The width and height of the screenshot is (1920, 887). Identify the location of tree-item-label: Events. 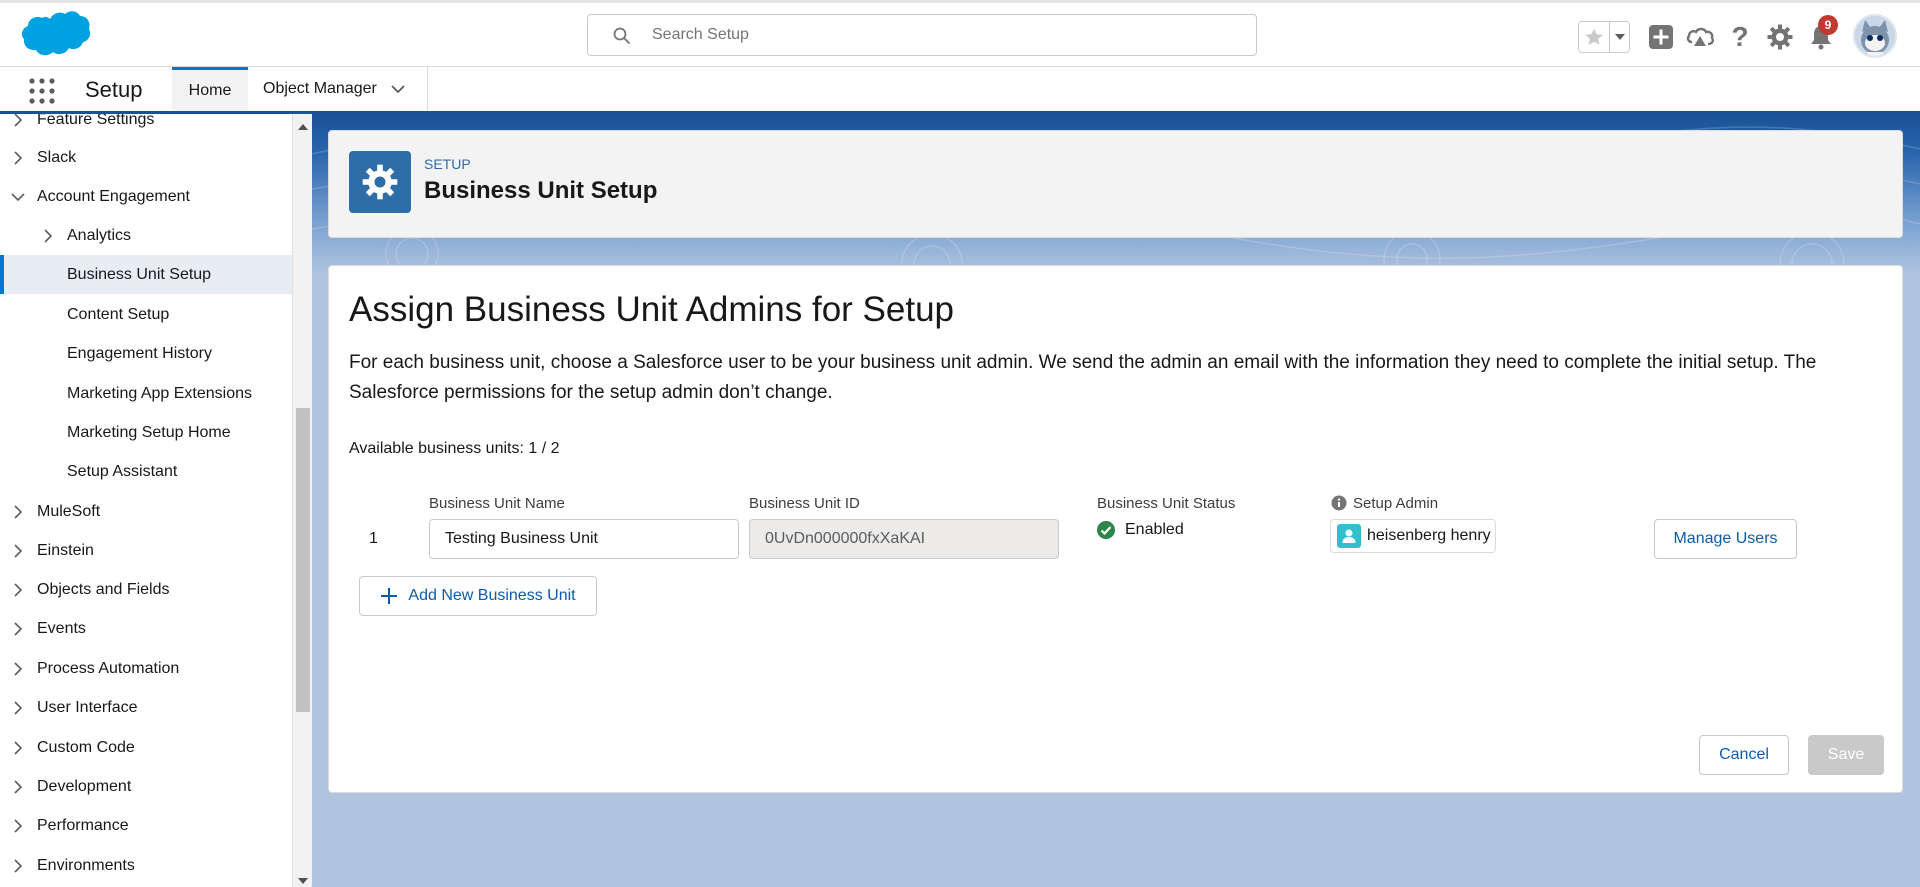
(61, 628).